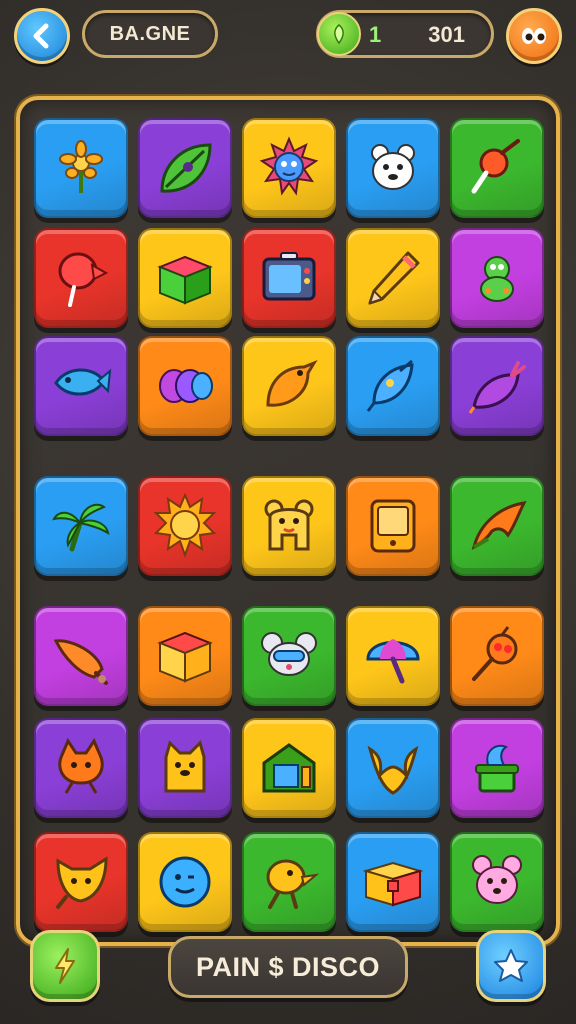  I want to click on dog-icon, so click(185, 766).